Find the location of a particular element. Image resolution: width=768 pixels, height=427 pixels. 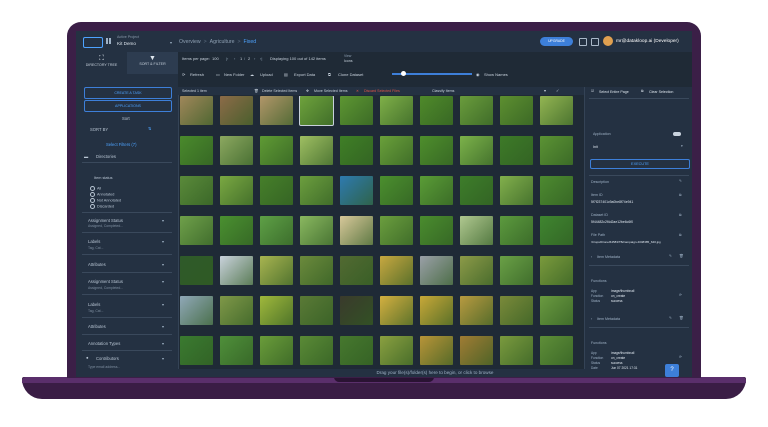

clone-icon: ⧉ is located at coordinates (329, 74).